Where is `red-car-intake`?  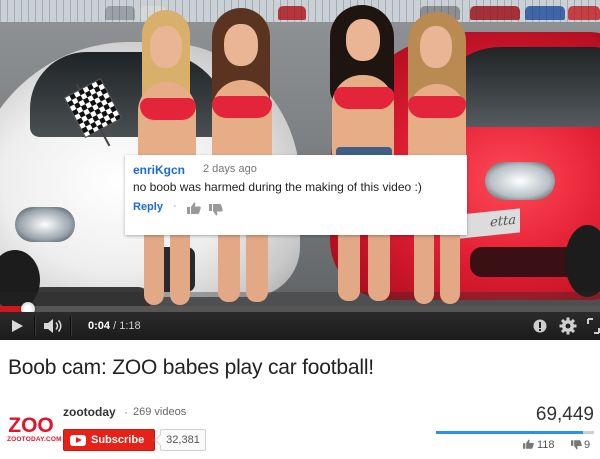 red-car-intake is located at coordinates (525, 262).